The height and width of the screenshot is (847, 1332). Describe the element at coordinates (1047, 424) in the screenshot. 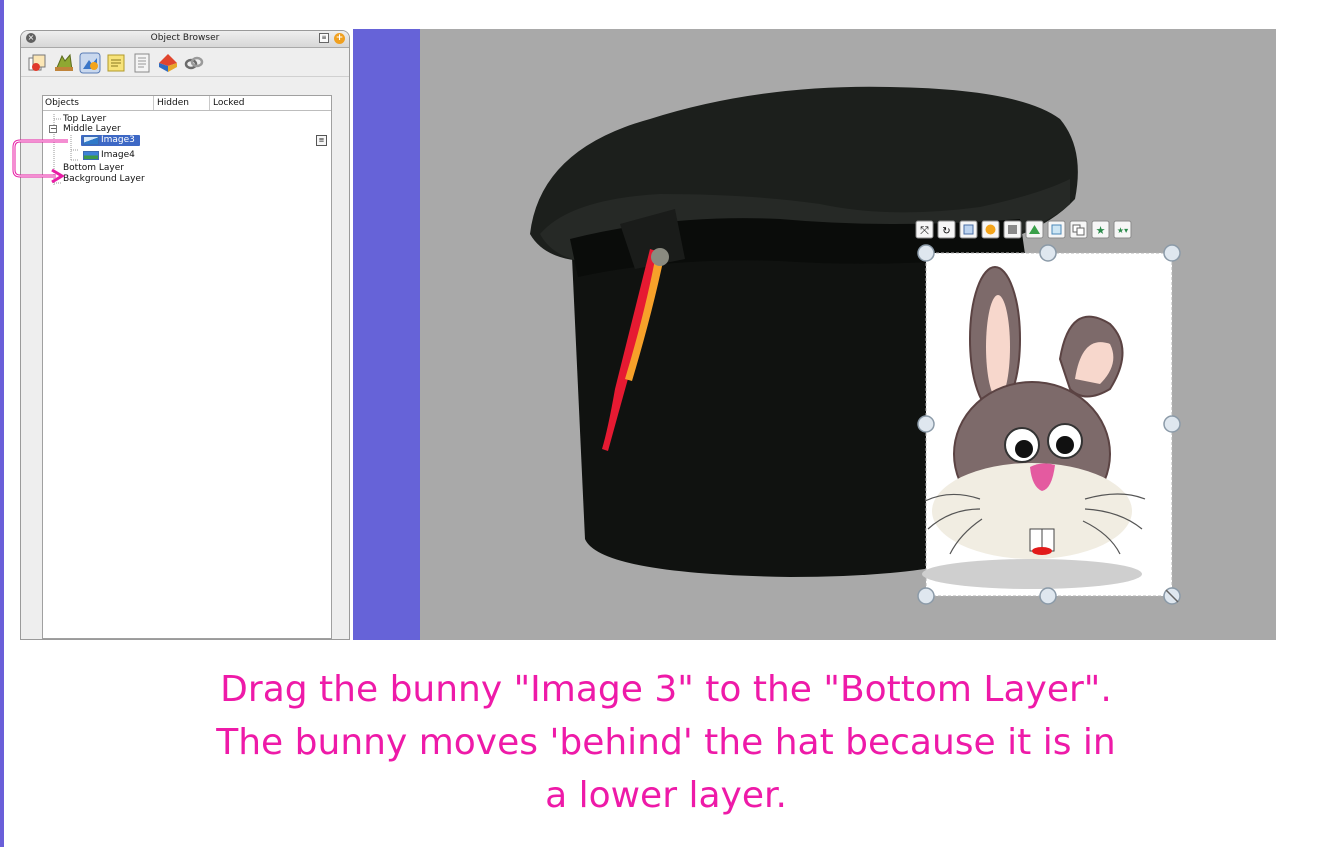

I see `bunny-image` at that location.